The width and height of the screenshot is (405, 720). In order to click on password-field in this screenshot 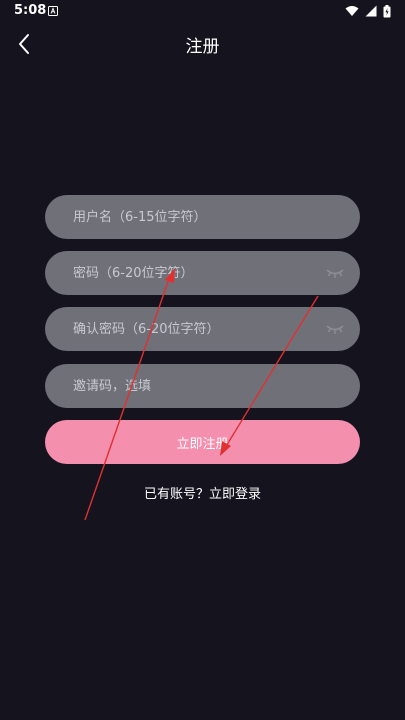, I will do `click(202, 273)`.